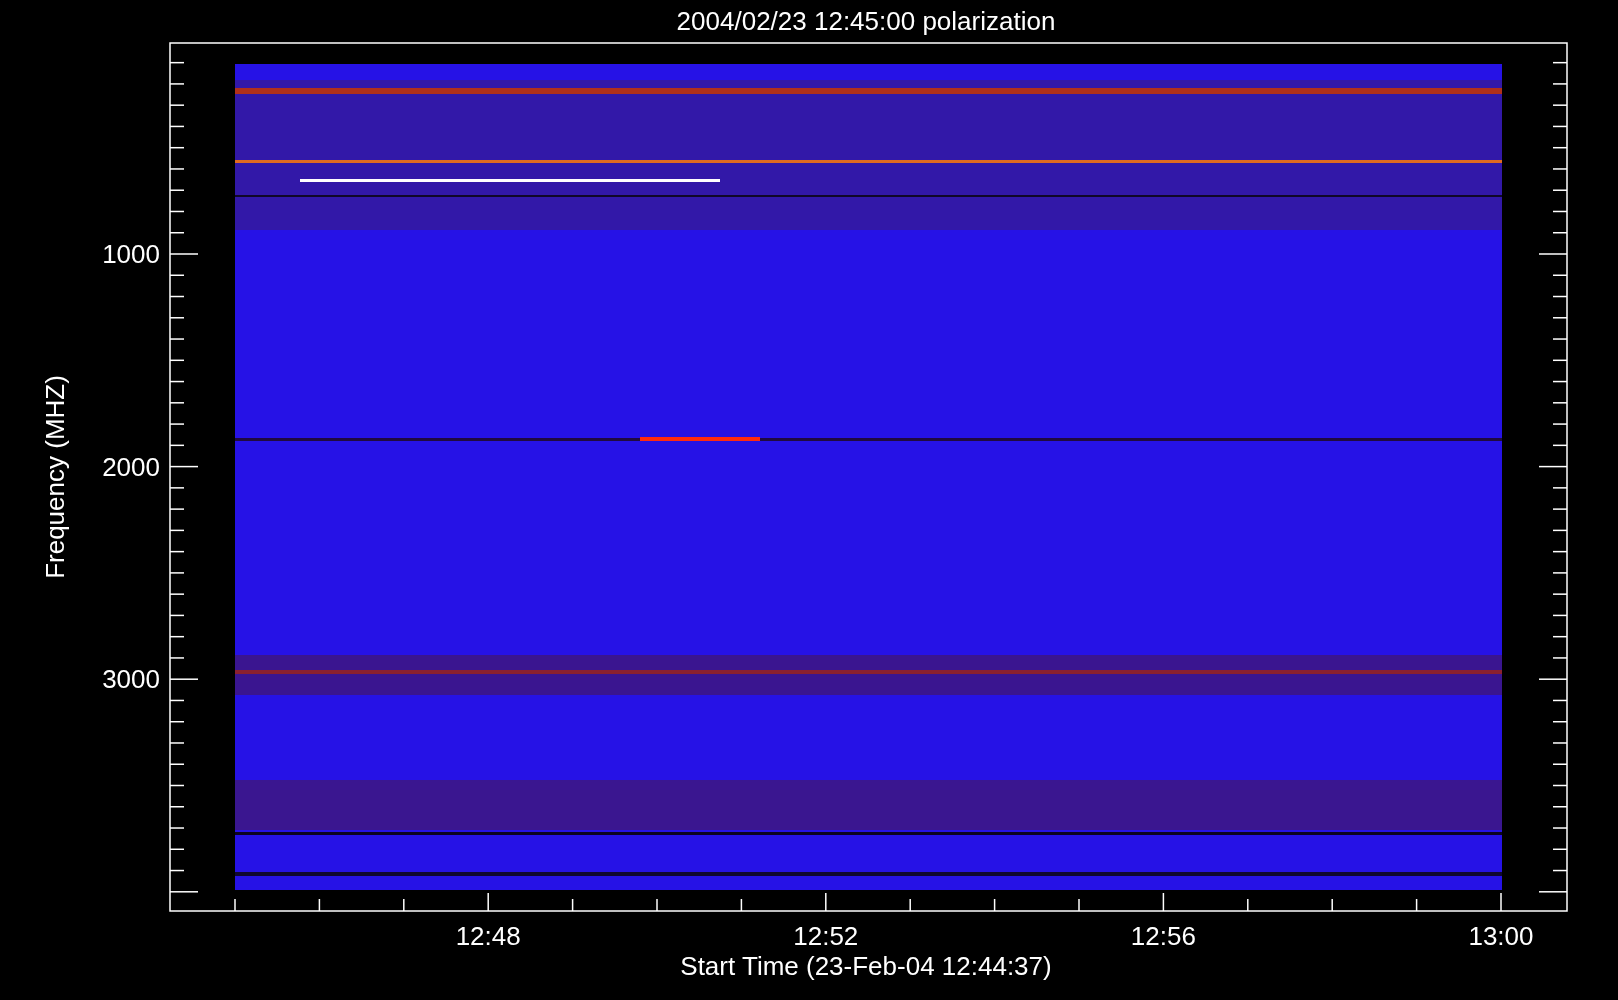 The image size is (1618, 1000). What do you see at coordinates (488, 936) in the screenshot?
I see `x-tick-label: 12:48` at bounding box center [488, 936].